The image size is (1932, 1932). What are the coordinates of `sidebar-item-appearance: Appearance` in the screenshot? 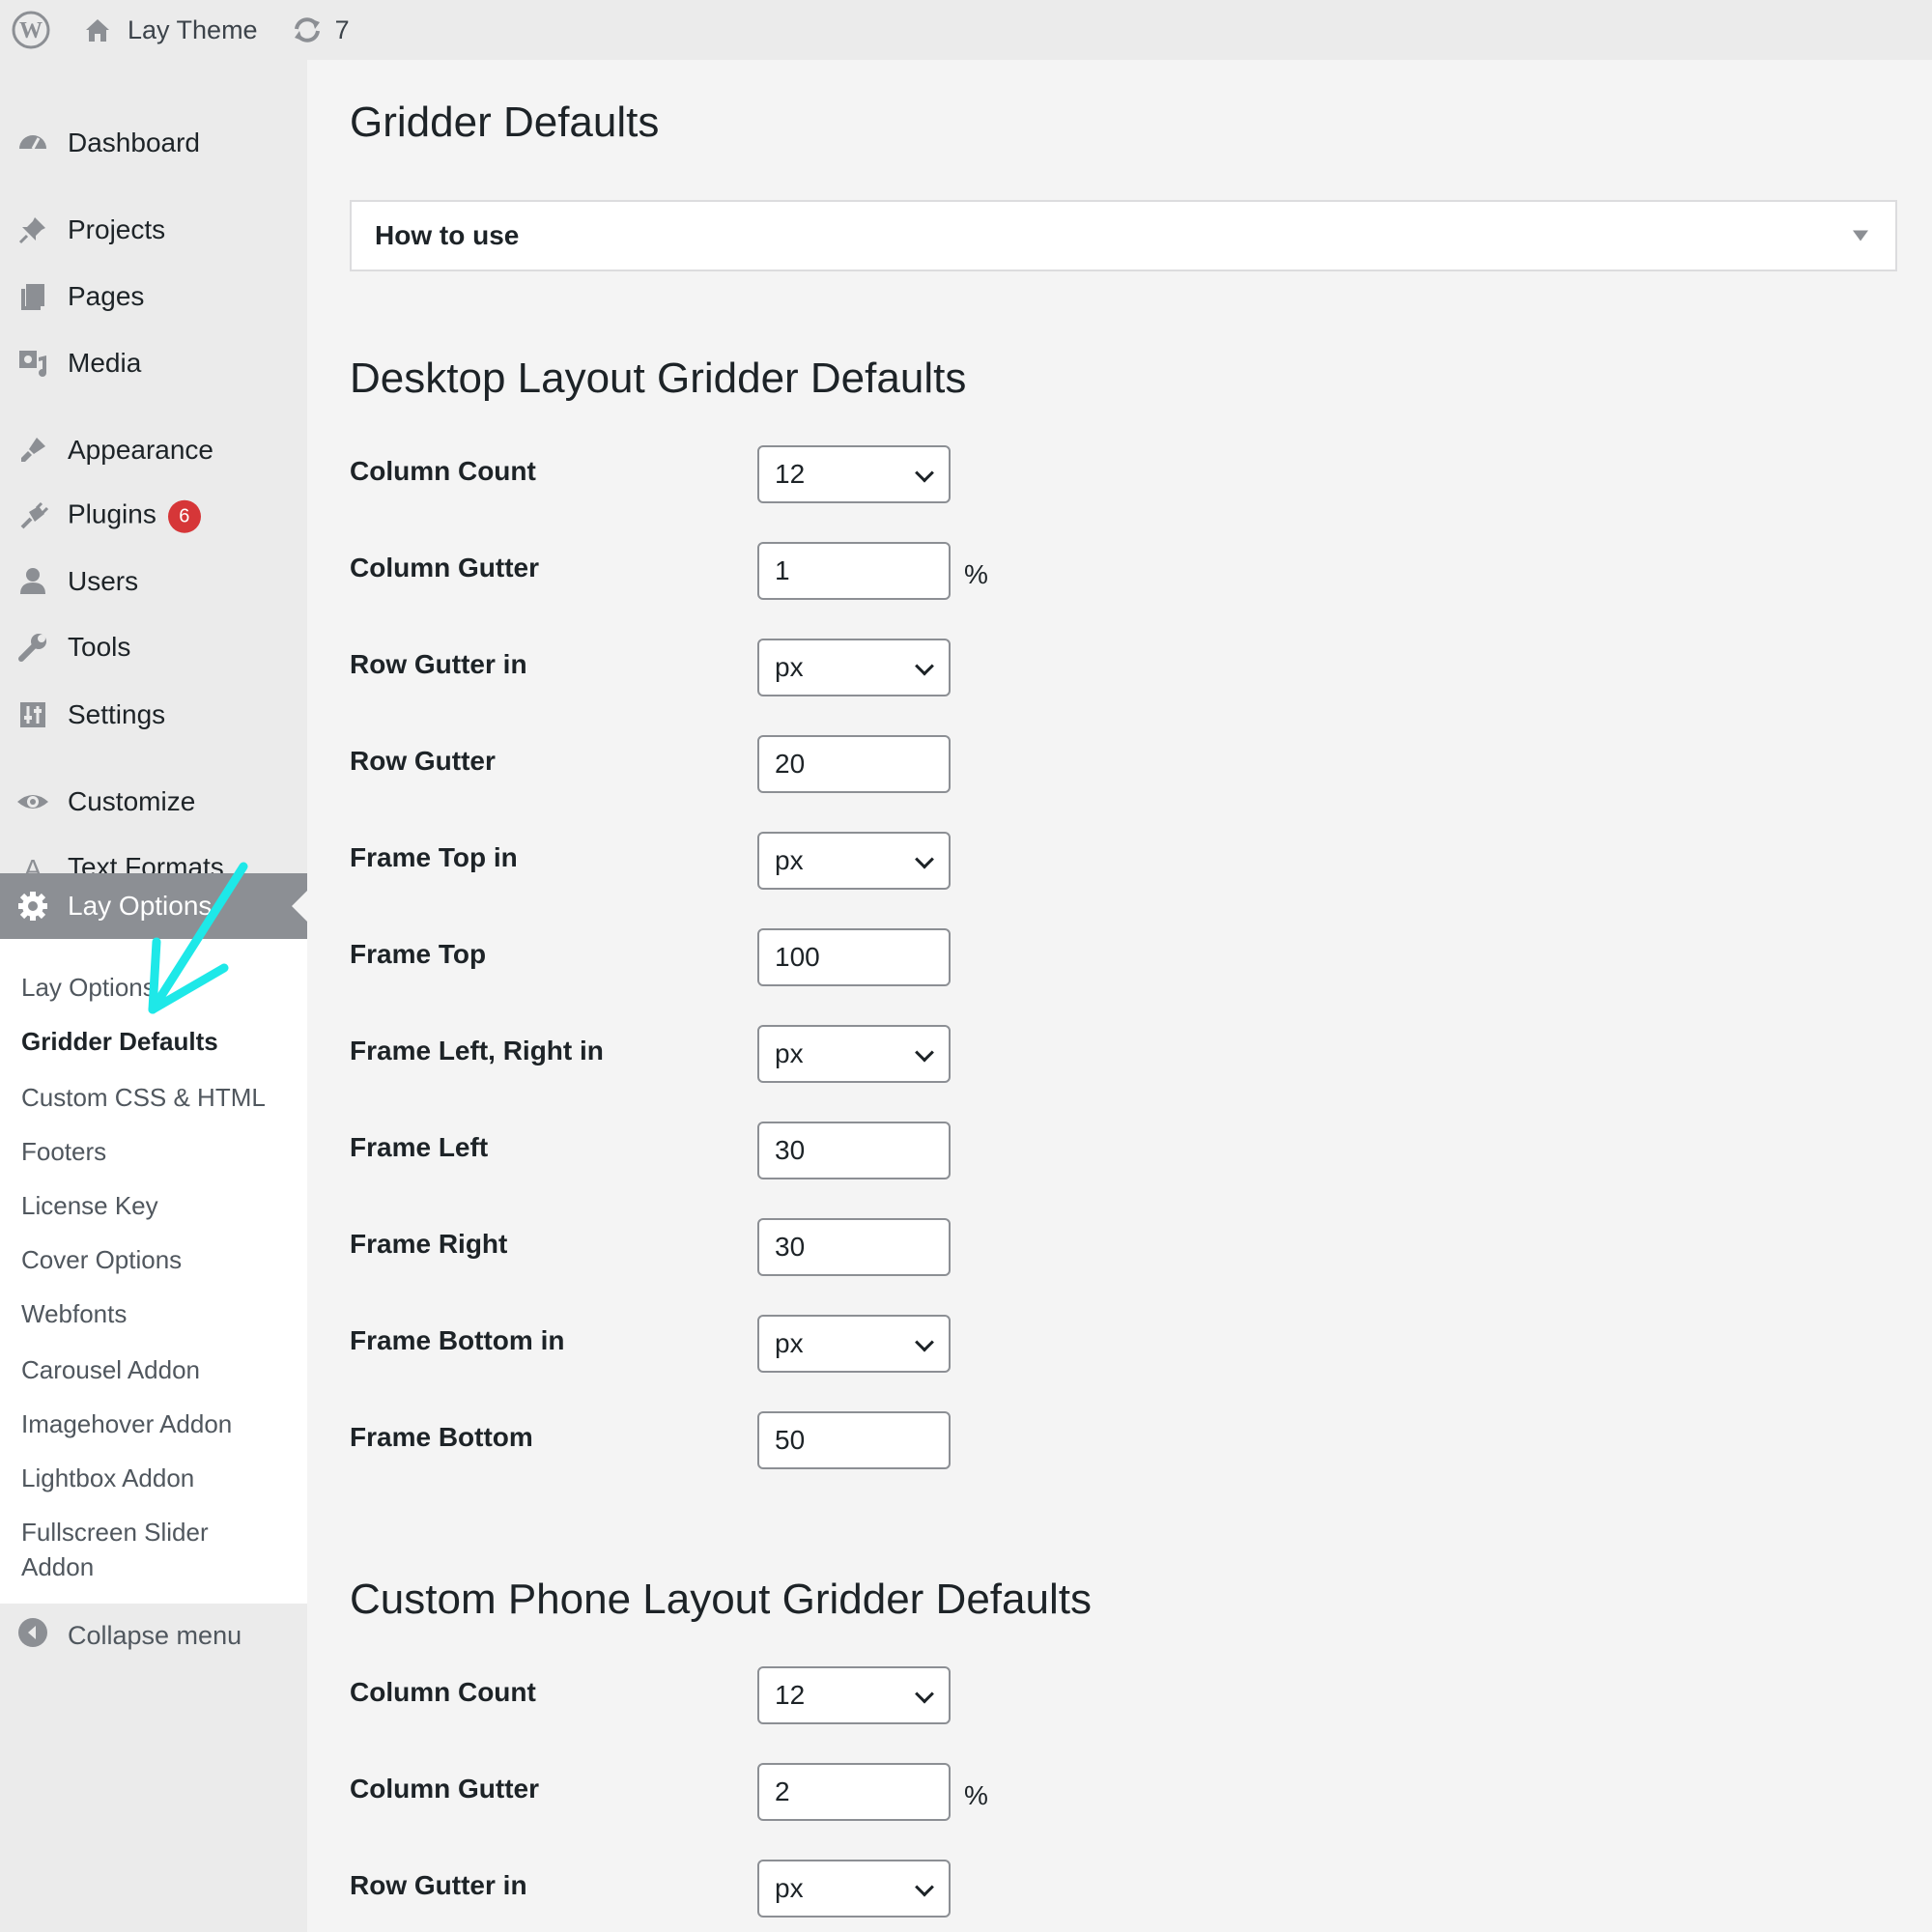 It's located at (153, 450).